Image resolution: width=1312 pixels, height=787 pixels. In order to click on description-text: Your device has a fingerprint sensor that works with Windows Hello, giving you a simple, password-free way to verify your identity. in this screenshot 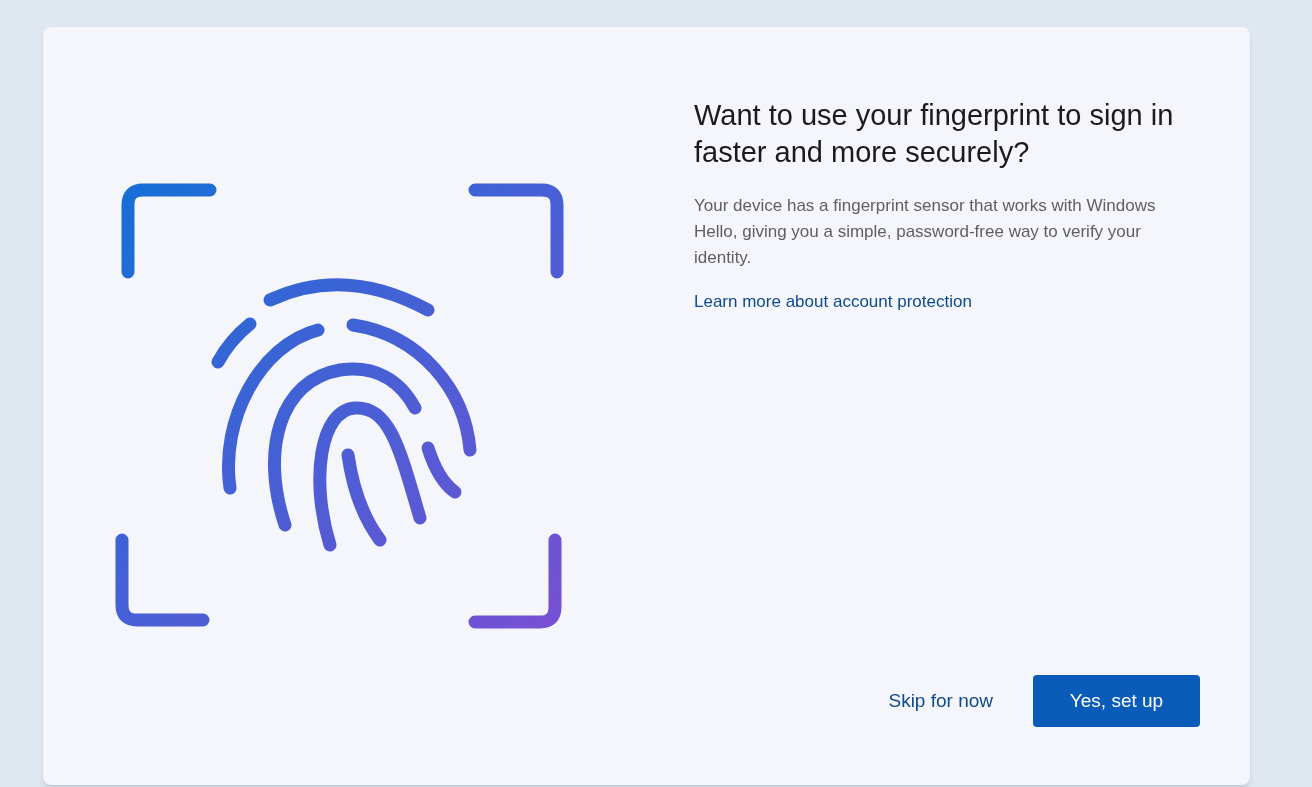, I will do `click(925, 232)`.